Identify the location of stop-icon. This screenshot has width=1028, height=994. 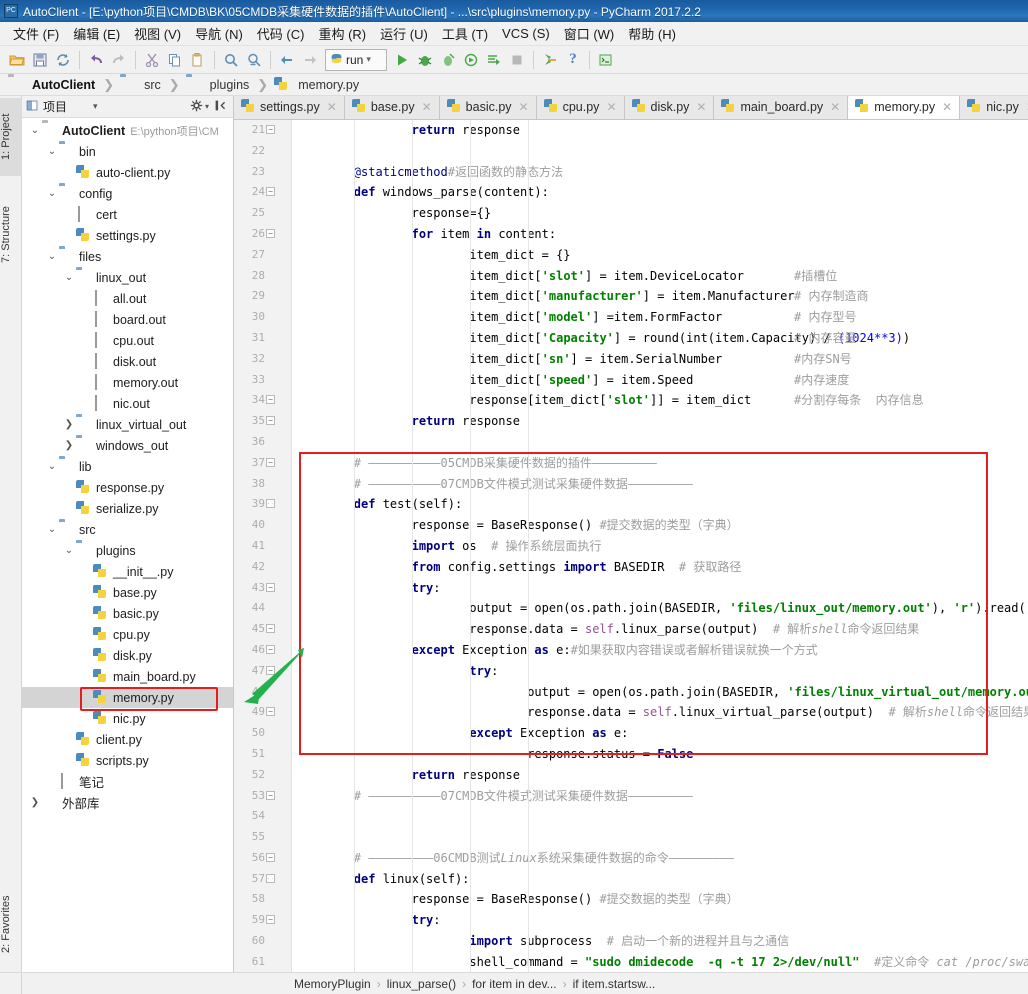
(517, 60).